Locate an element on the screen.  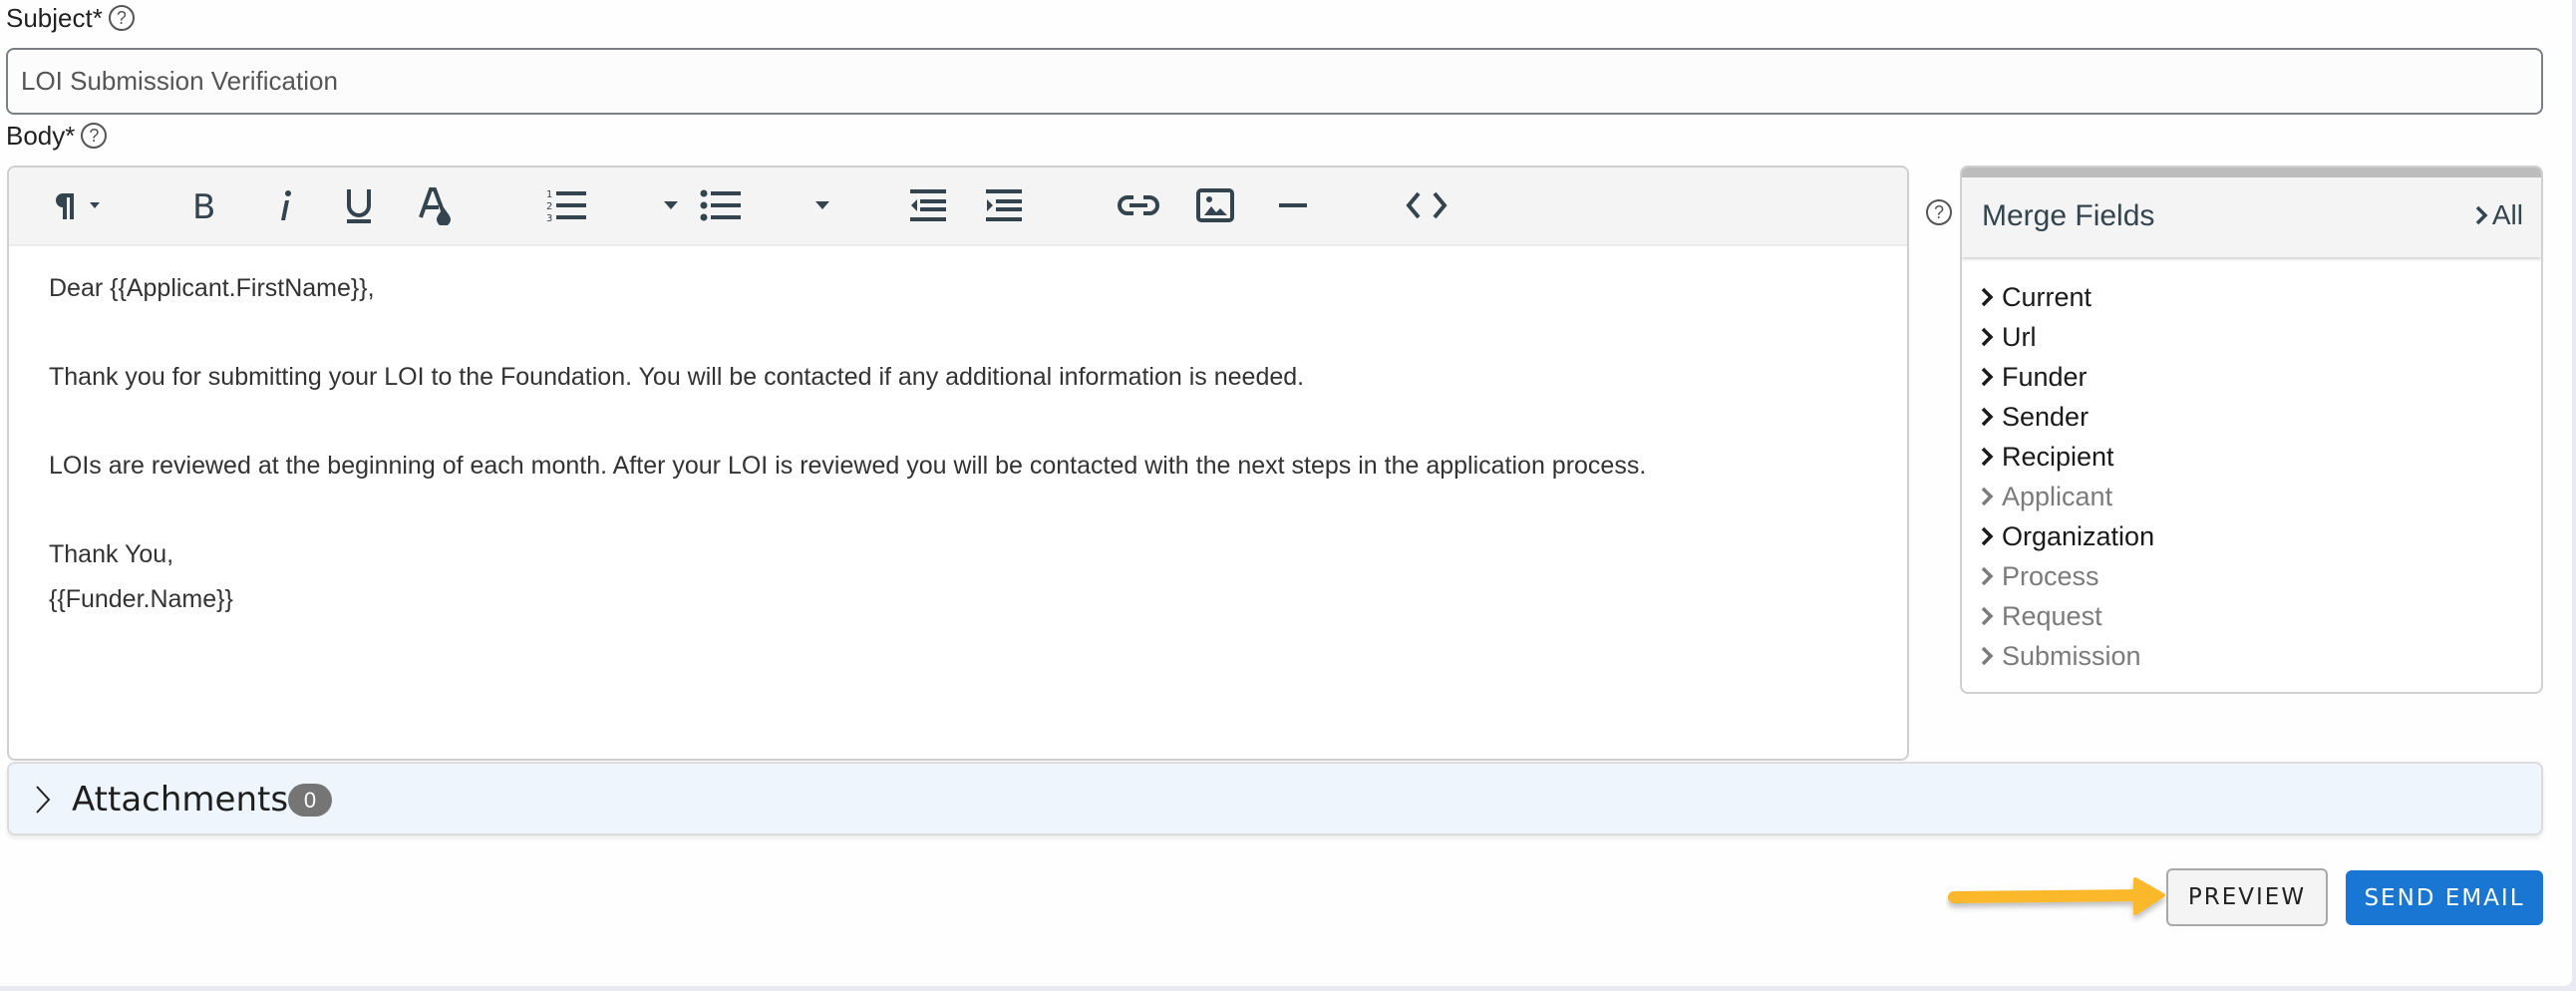
merge-fields-all-link: All is located at coordinates (2498, 215).